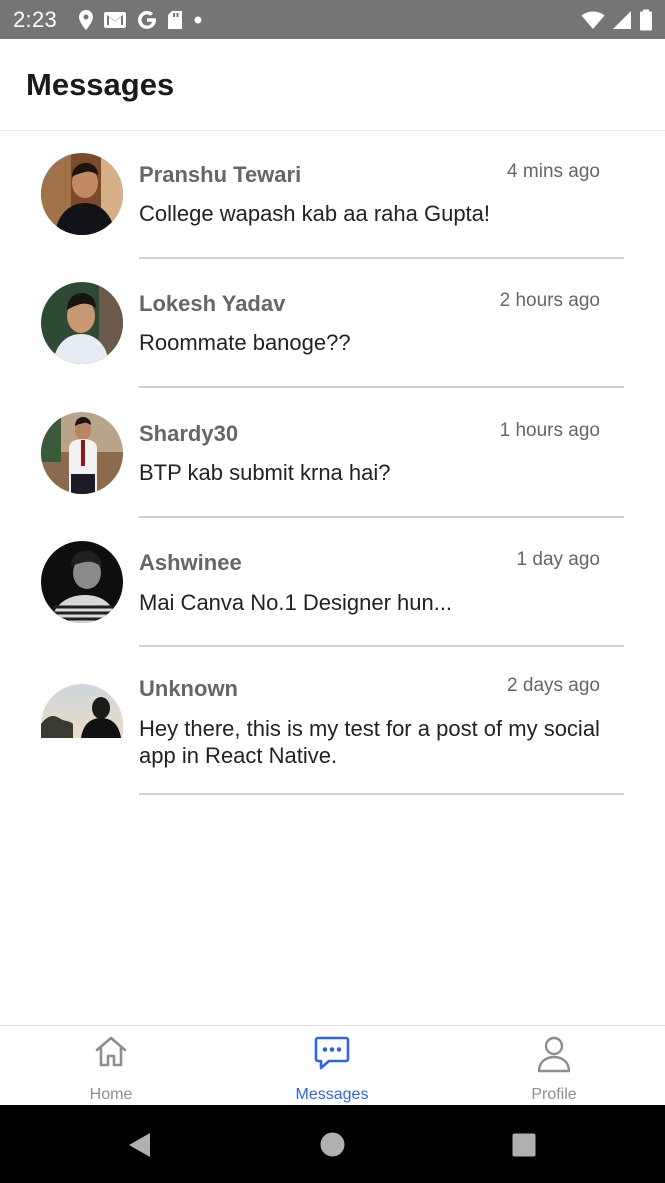 This screenshot has height=1183, width=665. What do you see at coordinates (212, 303) in the screenshot?
I see `sender-name: Lokesh Yadav` at bounding box center [212, 303].